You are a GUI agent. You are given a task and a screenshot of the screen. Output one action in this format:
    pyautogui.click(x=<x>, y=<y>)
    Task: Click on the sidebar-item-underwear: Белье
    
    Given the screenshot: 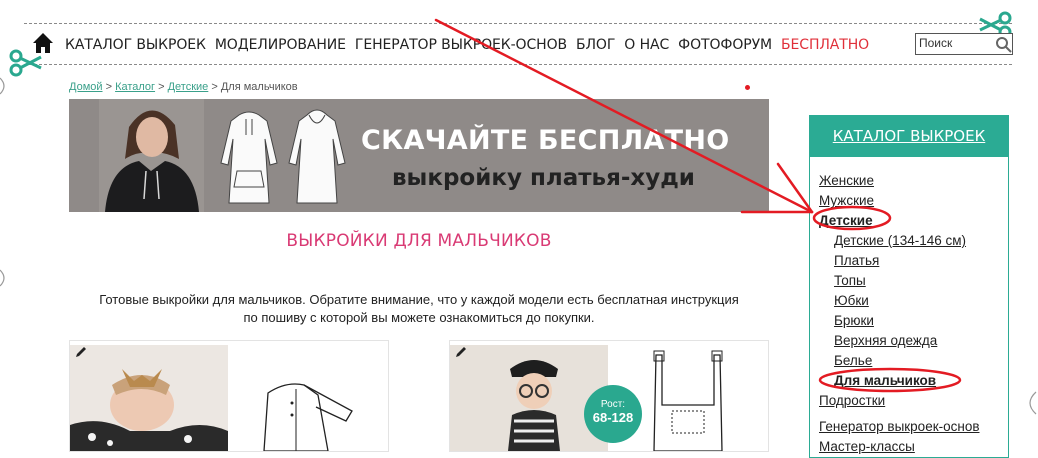 What is the action you would take?
    pyautogui.click(x=907, y=361)
    